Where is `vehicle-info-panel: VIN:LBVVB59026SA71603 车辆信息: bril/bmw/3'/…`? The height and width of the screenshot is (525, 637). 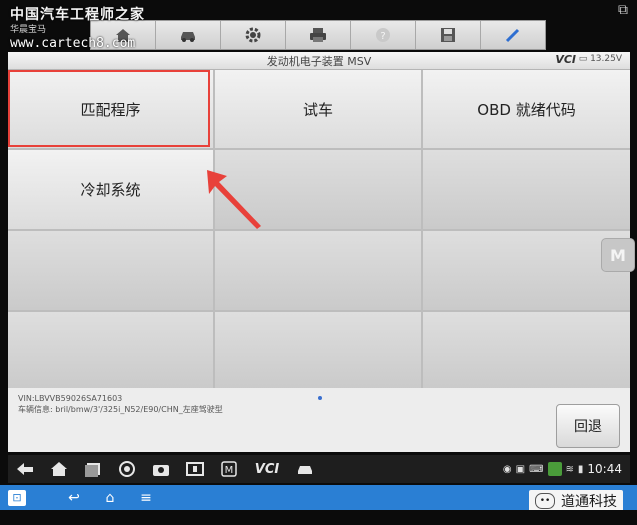 vehicle-info-panel: VIN:LBVVB59026SA71603 车辆信息: bril/bmw/3'/… is located at coordinates (319, 420).